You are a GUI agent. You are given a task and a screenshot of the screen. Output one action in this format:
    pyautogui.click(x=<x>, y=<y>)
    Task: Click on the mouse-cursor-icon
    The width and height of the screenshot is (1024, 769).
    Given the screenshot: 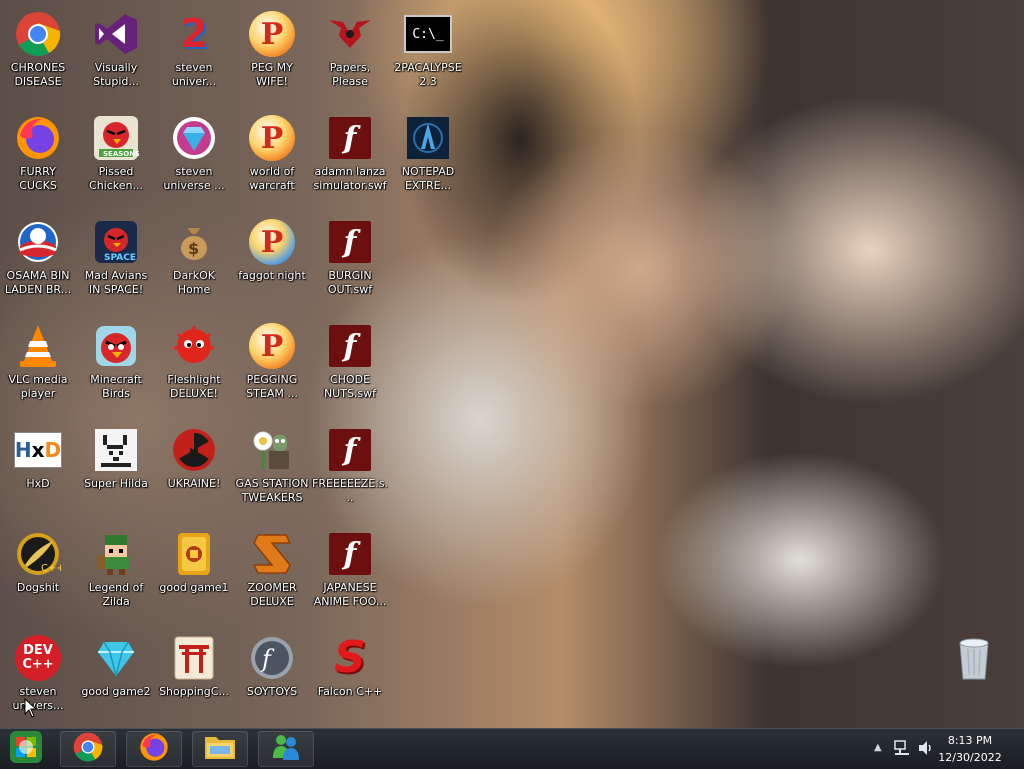 What is the action you would take?
    pyautogui.click(x=31, y=709)
    